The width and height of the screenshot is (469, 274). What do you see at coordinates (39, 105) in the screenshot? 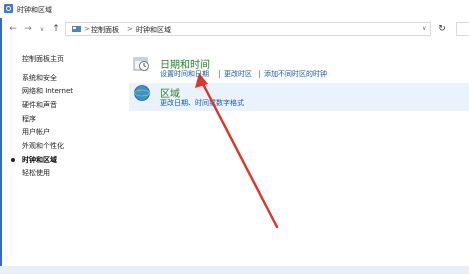
I see `sidebar-item-hardware-sound: 硬件和声音` at bounding box center [39, 105].